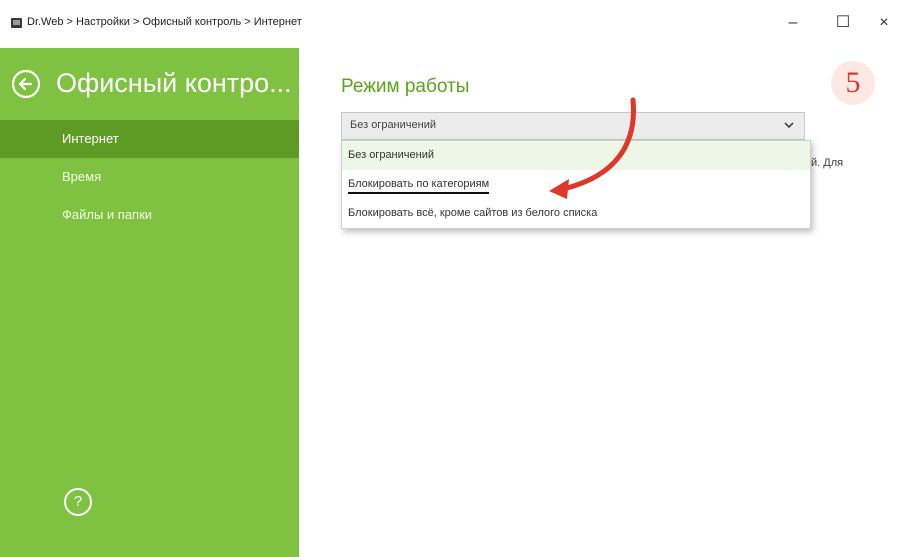 The image size is (904, 557). Describe the element at coordinates (884, 23) in the screenshot. I see `close-button: ×` at that location.